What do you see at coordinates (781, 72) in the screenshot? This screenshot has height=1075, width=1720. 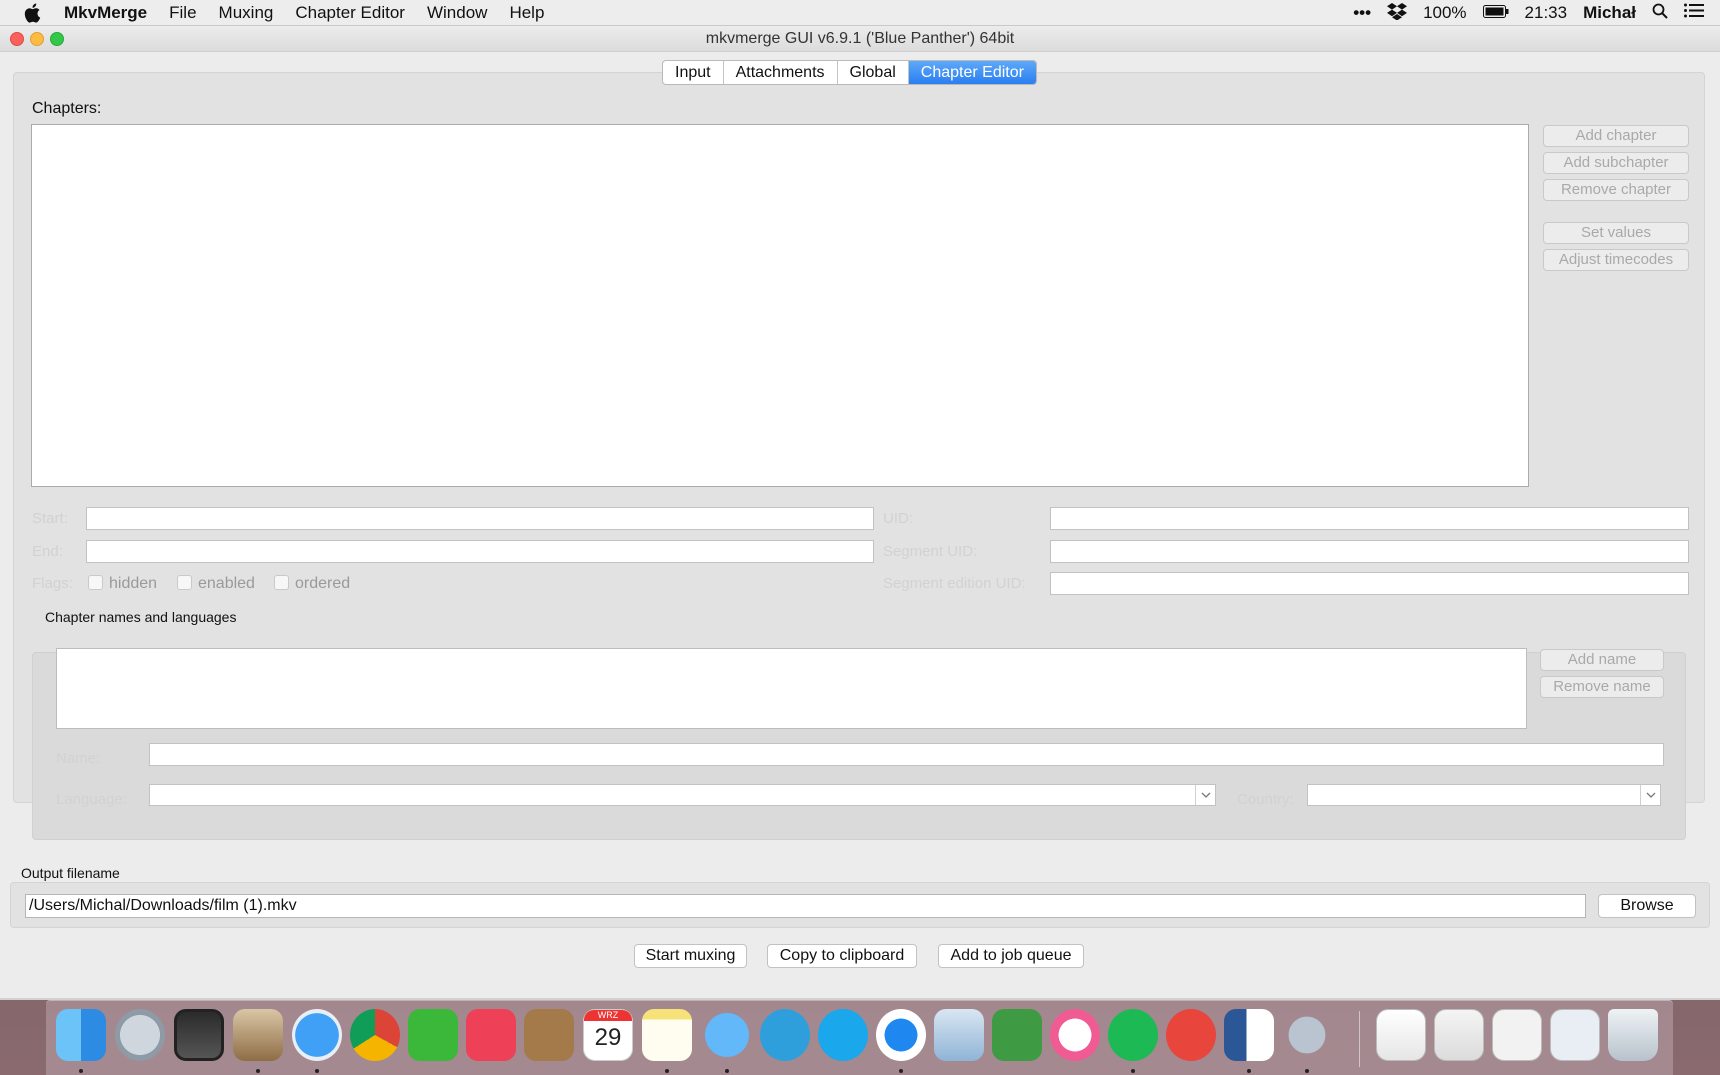 I see `tab-attachments: Attachments` at bounding box center [781, 72].